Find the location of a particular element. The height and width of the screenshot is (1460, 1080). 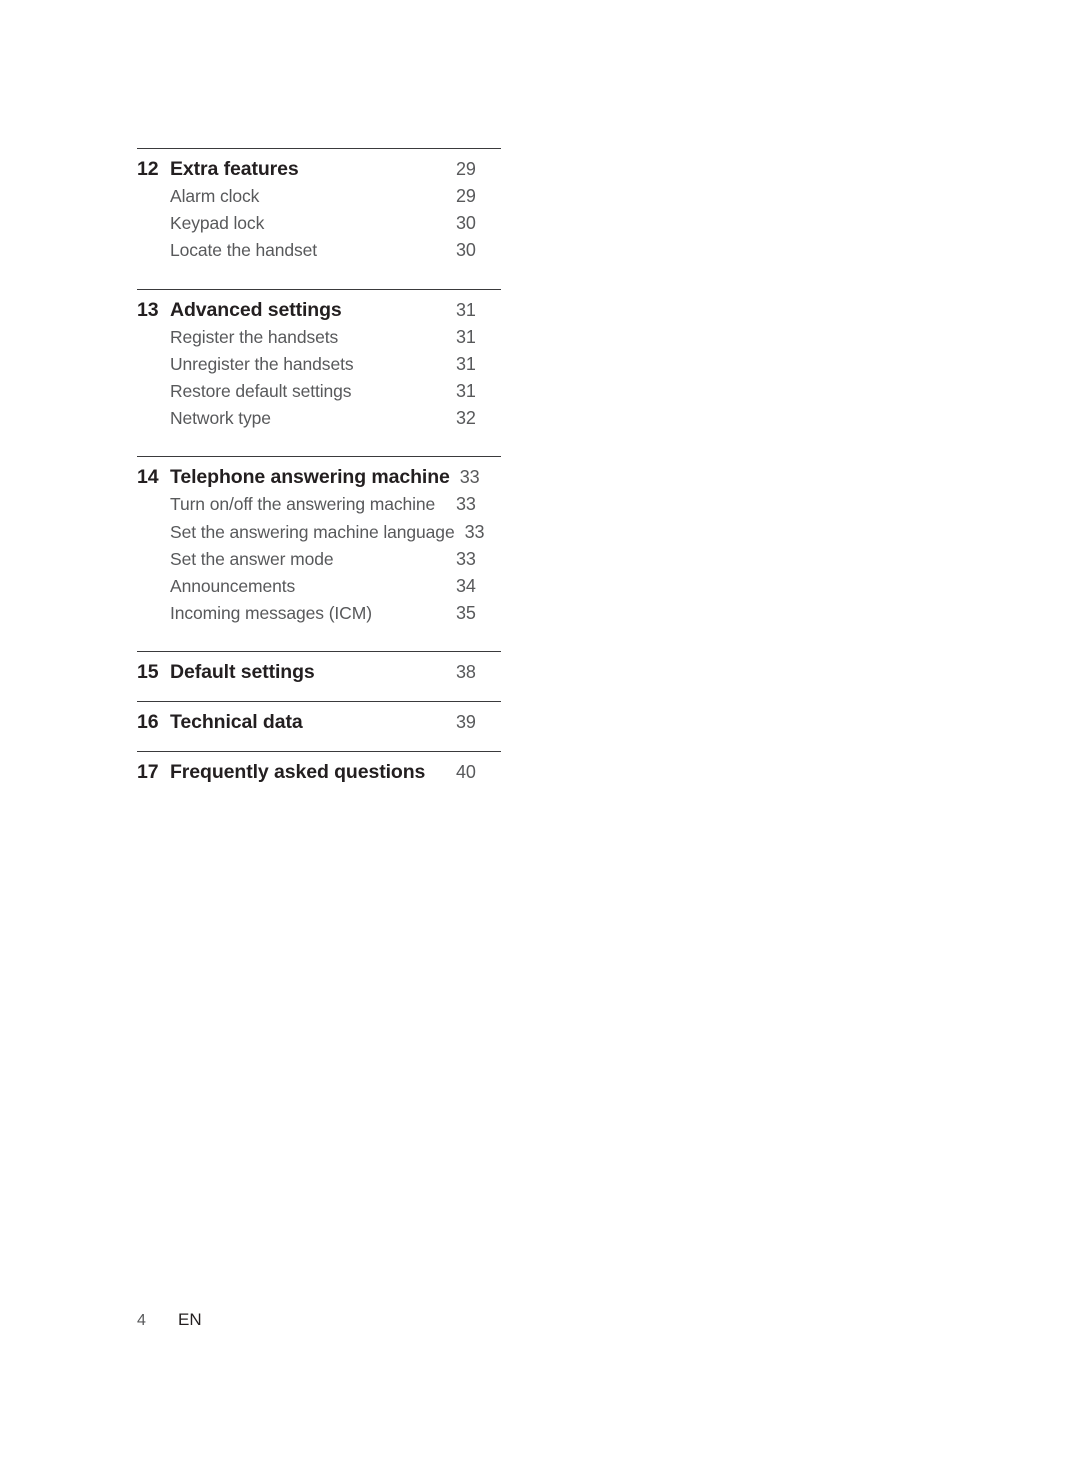

footer-language-code: EN is located at coordinates (190, 1319).